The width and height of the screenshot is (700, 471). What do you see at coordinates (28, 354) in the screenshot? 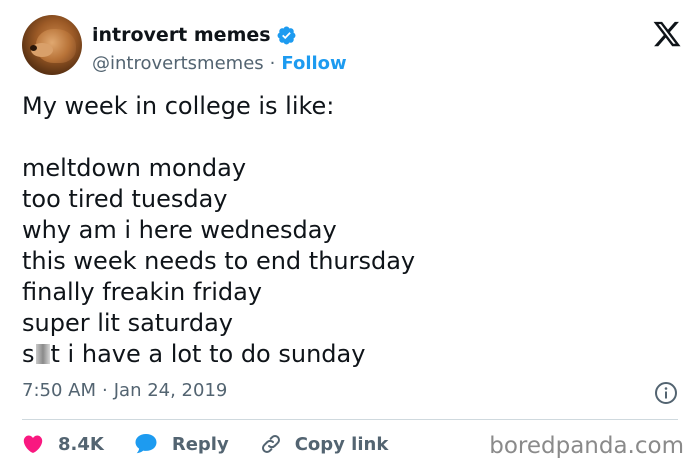
I see `sunday-prefix: s` at bounding box center [28, 354].